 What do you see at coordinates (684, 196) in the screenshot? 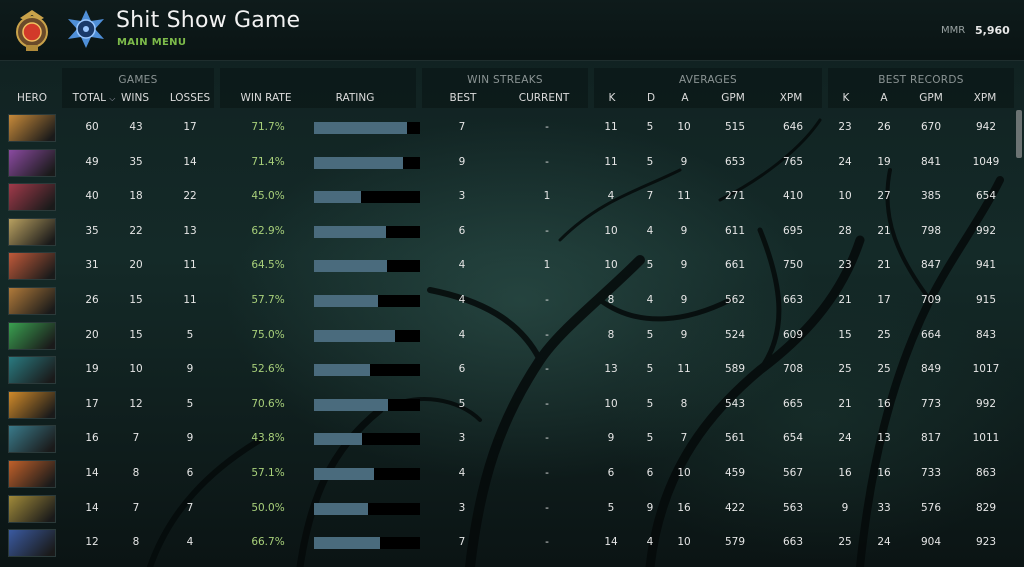
I see `cell-a: 11` at bounding box center [684, 196].